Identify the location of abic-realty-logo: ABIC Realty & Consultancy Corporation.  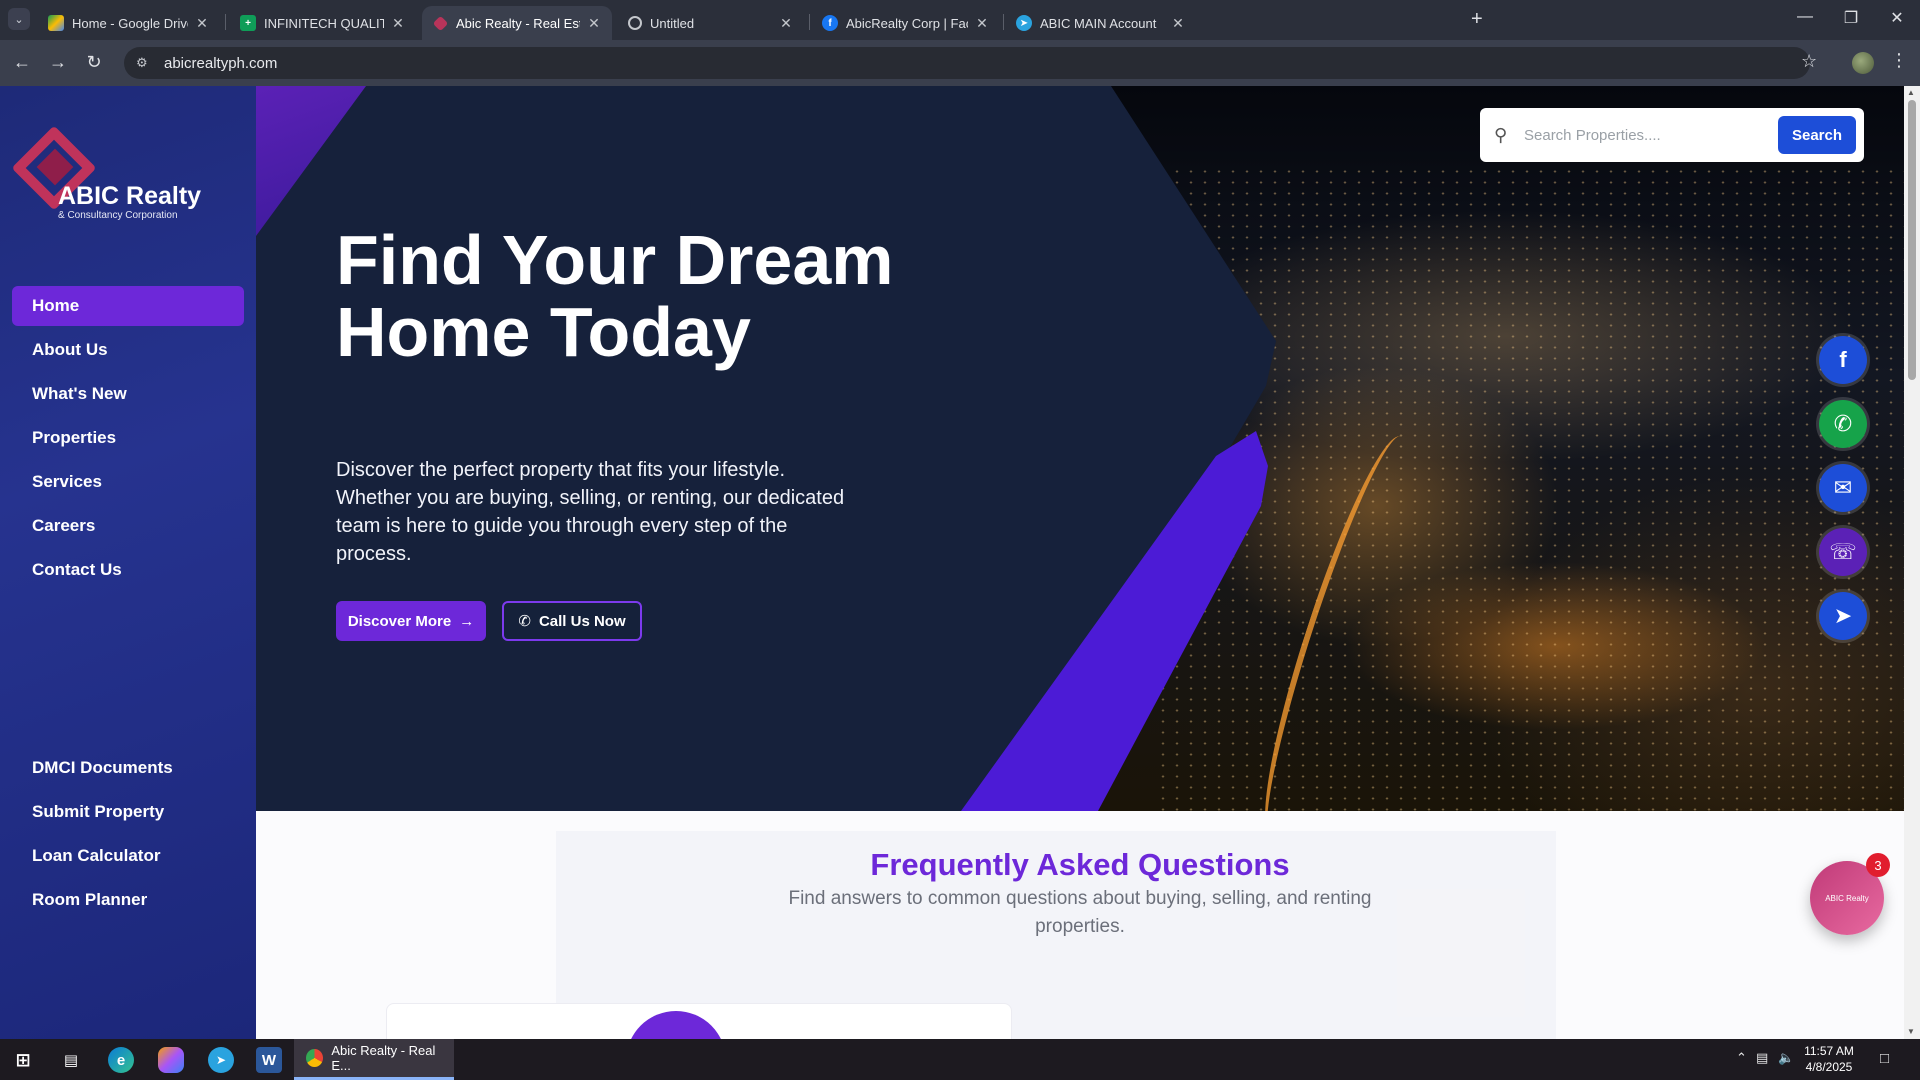
(112, 177).